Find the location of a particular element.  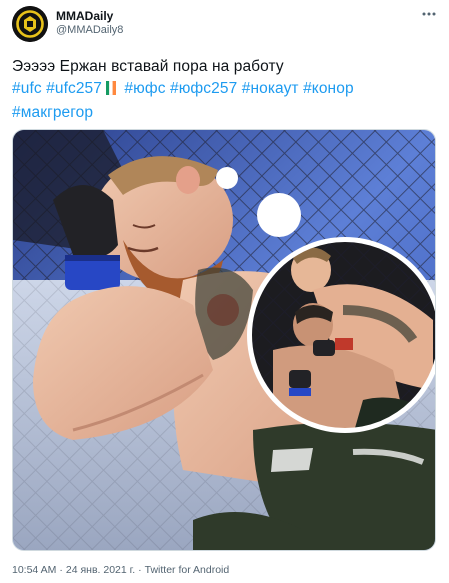

hashtag-ufc257: #ufc257 is located at coordinates (74, 88).